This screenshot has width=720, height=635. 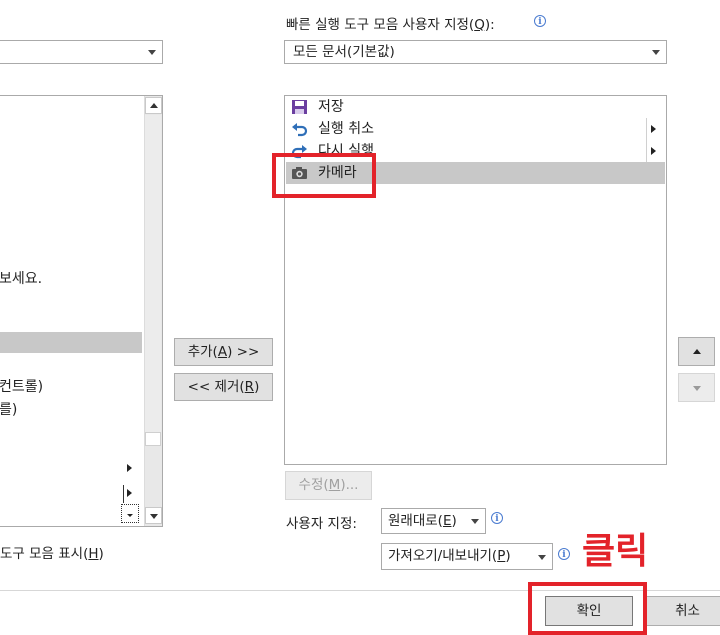 I want to click on add-button: 추가(A) >>, so click(x=223, y=352).